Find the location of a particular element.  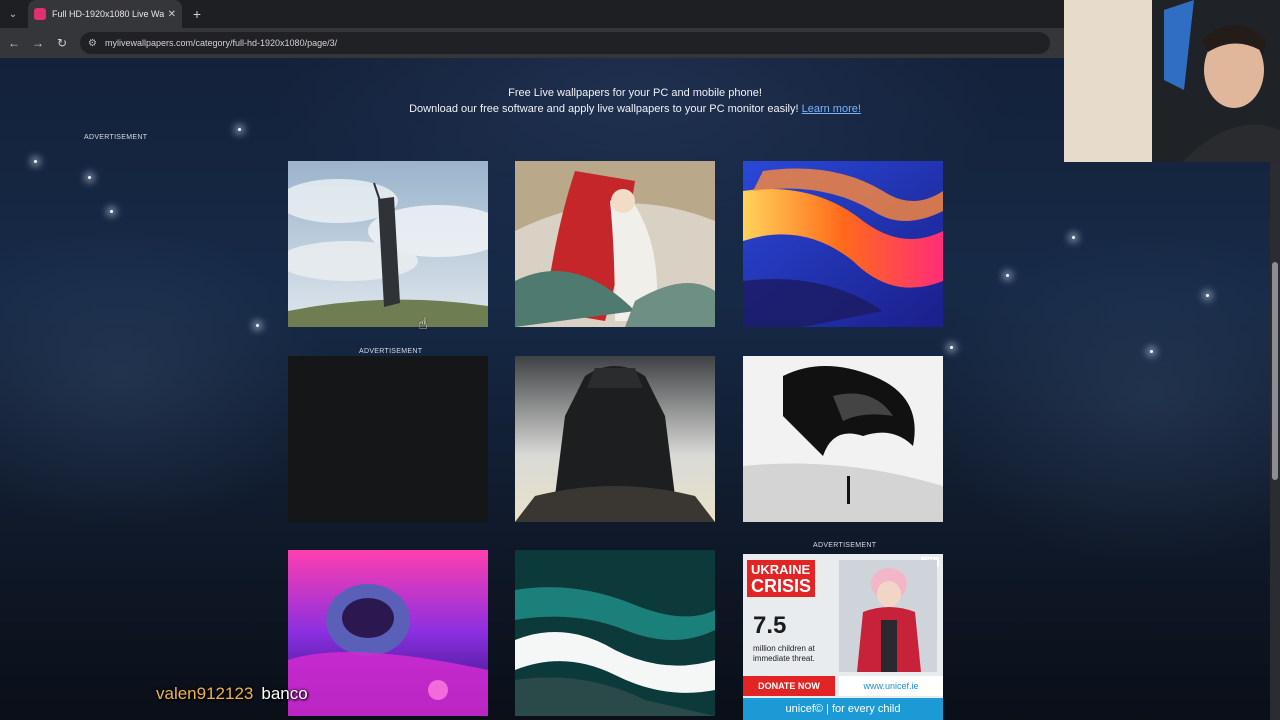

ad-headline-2: CRISIS is located at coordinates (781, 586).